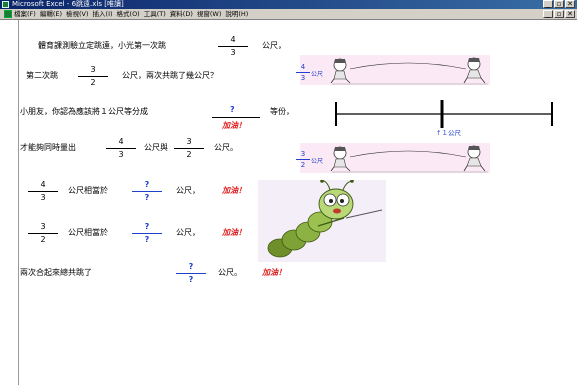  Describe the element at coordinates (408, 66) in the screenshot. I see `jump1-arc` at that location.